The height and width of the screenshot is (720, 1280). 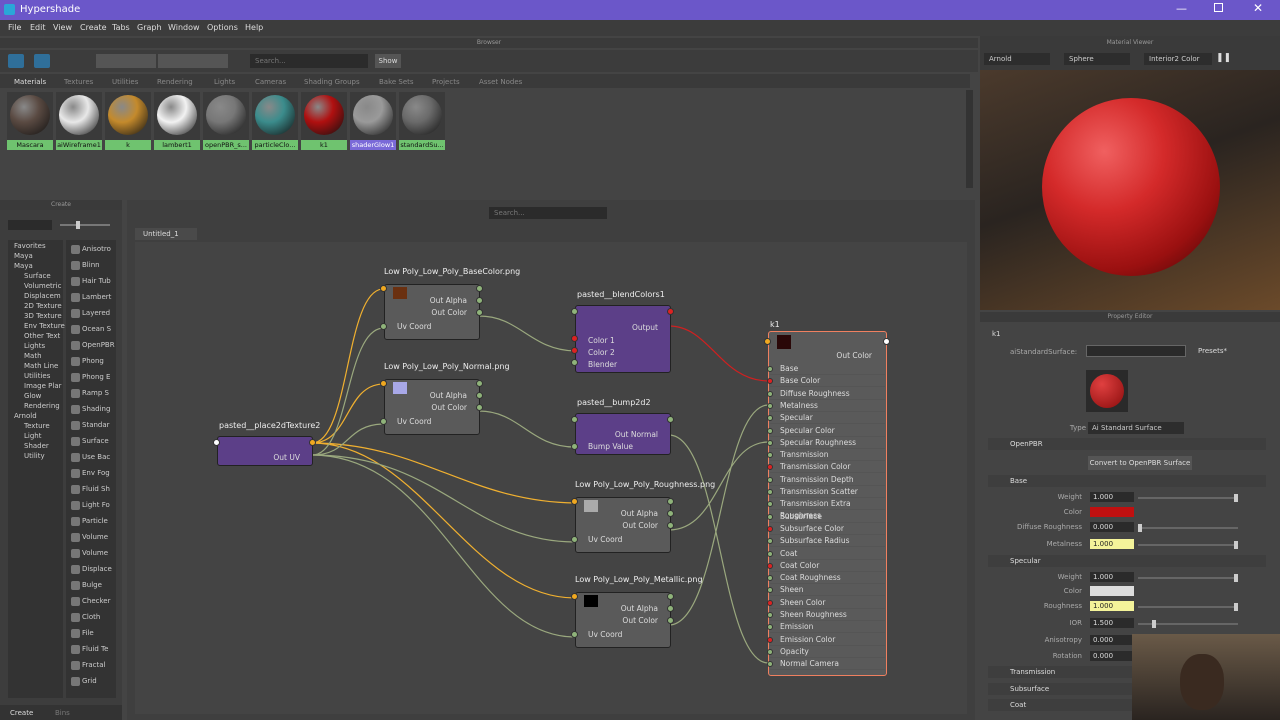 What do you see at coordinates (37, 376) in the screenshot?
I see `category-item: Utilities` at bounding box center [37, 376].